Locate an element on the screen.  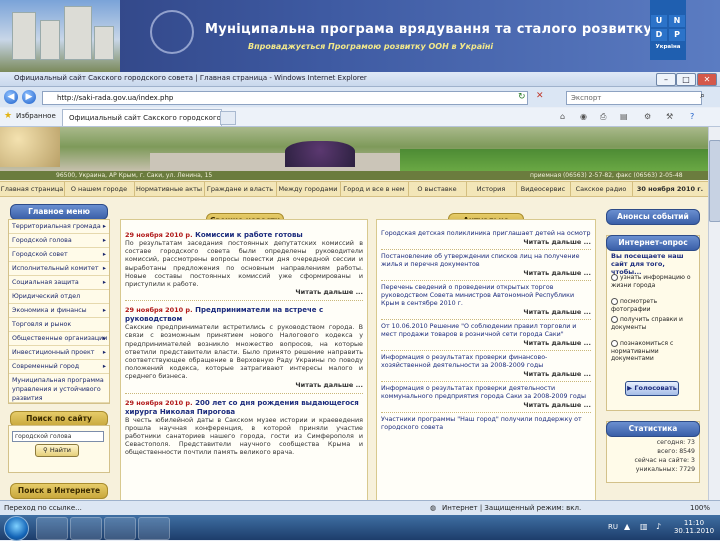
nav-item: Граждане и власть is located at coordinates (240, 189).